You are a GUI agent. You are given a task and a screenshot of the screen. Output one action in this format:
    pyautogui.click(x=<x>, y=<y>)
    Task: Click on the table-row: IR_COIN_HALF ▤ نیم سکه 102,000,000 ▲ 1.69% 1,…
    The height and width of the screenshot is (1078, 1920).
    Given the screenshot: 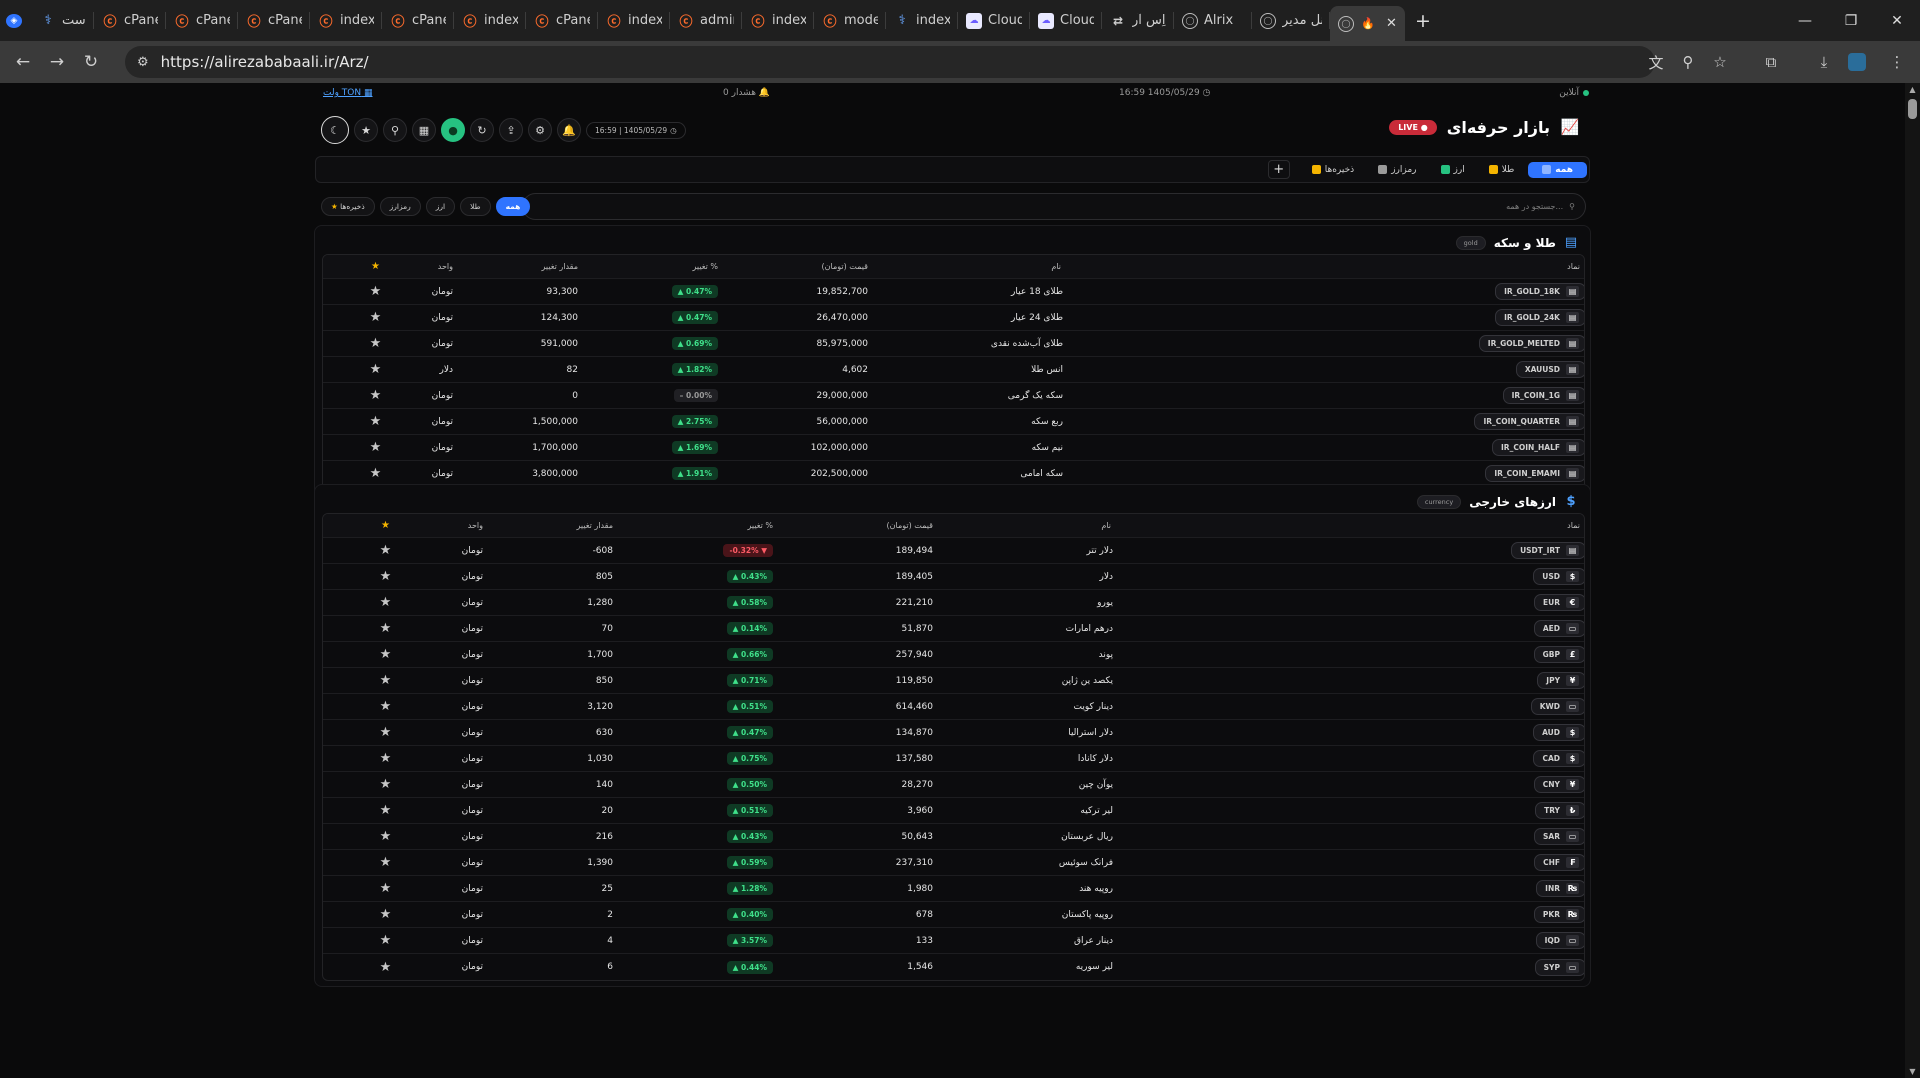 What is the action you would take?
    pyautogui.click(x=953, y=448)
    